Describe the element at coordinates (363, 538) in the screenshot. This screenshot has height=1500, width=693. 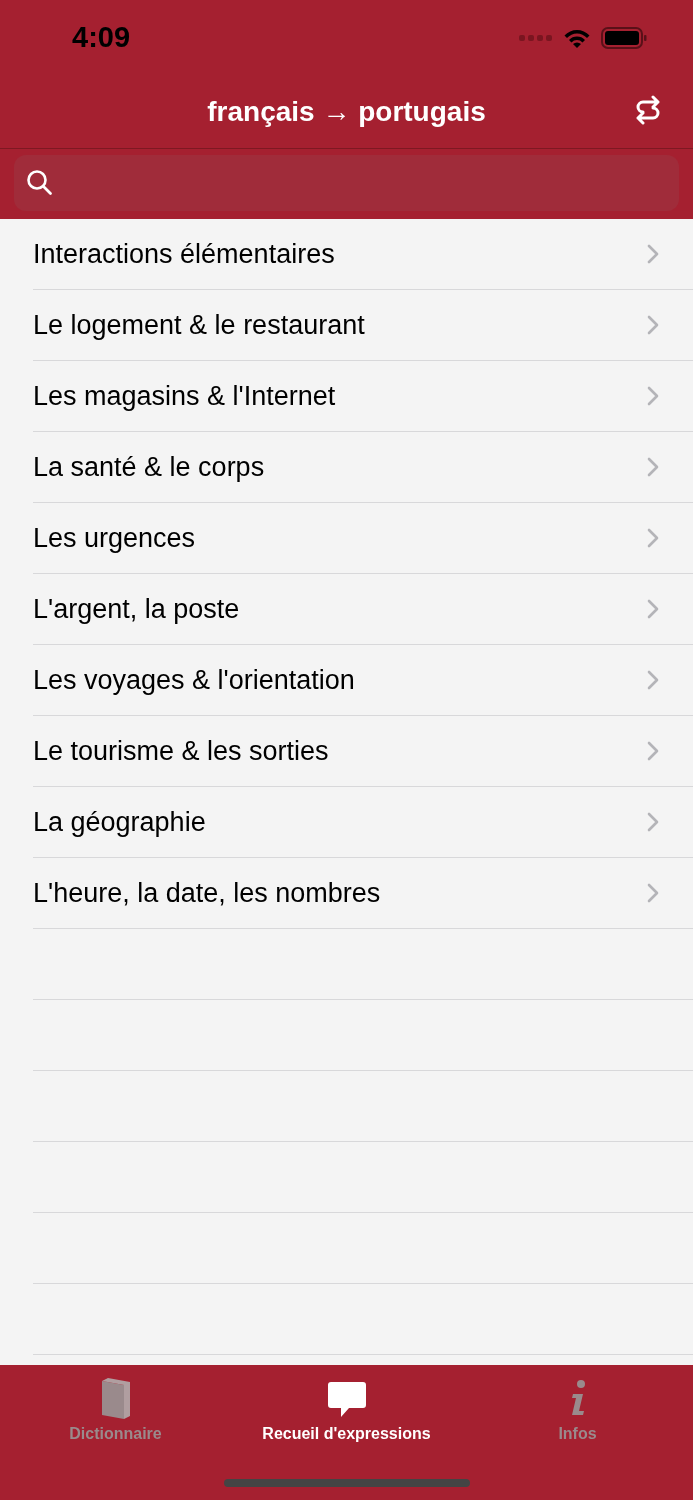
I see `topic-item: Les urgences` at that location.